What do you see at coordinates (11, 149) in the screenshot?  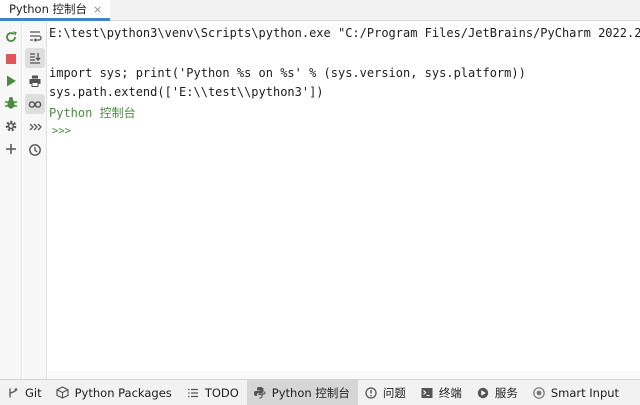 I see `add-icon` at bounding box center [11, 149].